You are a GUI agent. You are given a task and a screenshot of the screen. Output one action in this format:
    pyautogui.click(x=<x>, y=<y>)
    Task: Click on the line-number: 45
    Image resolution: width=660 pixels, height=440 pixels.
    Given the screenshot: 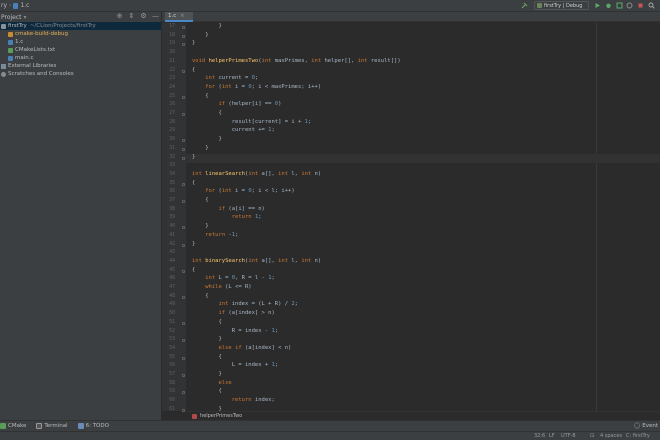 What is the action you would take?
    pyautogui.click(x=168, y=270)
    